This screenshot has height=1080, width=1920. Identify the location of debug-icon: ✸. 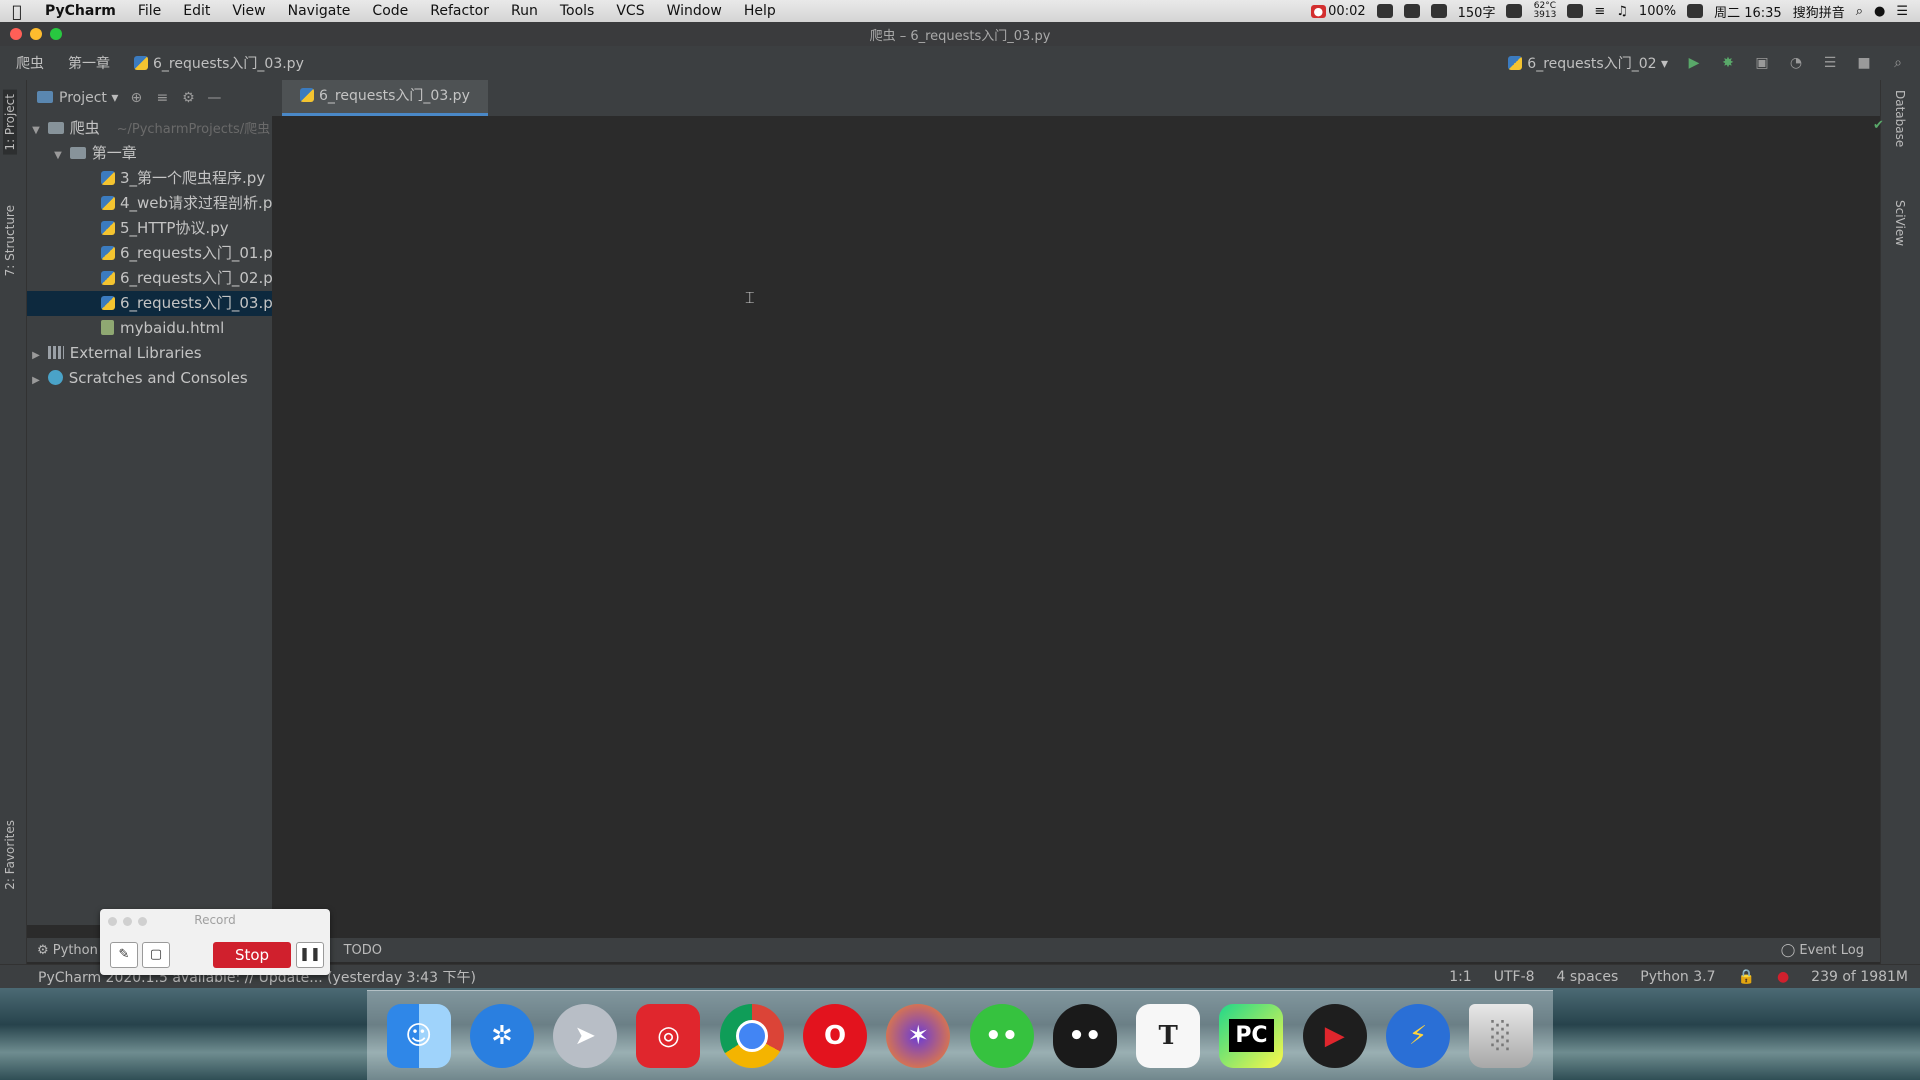
(1728, 63).